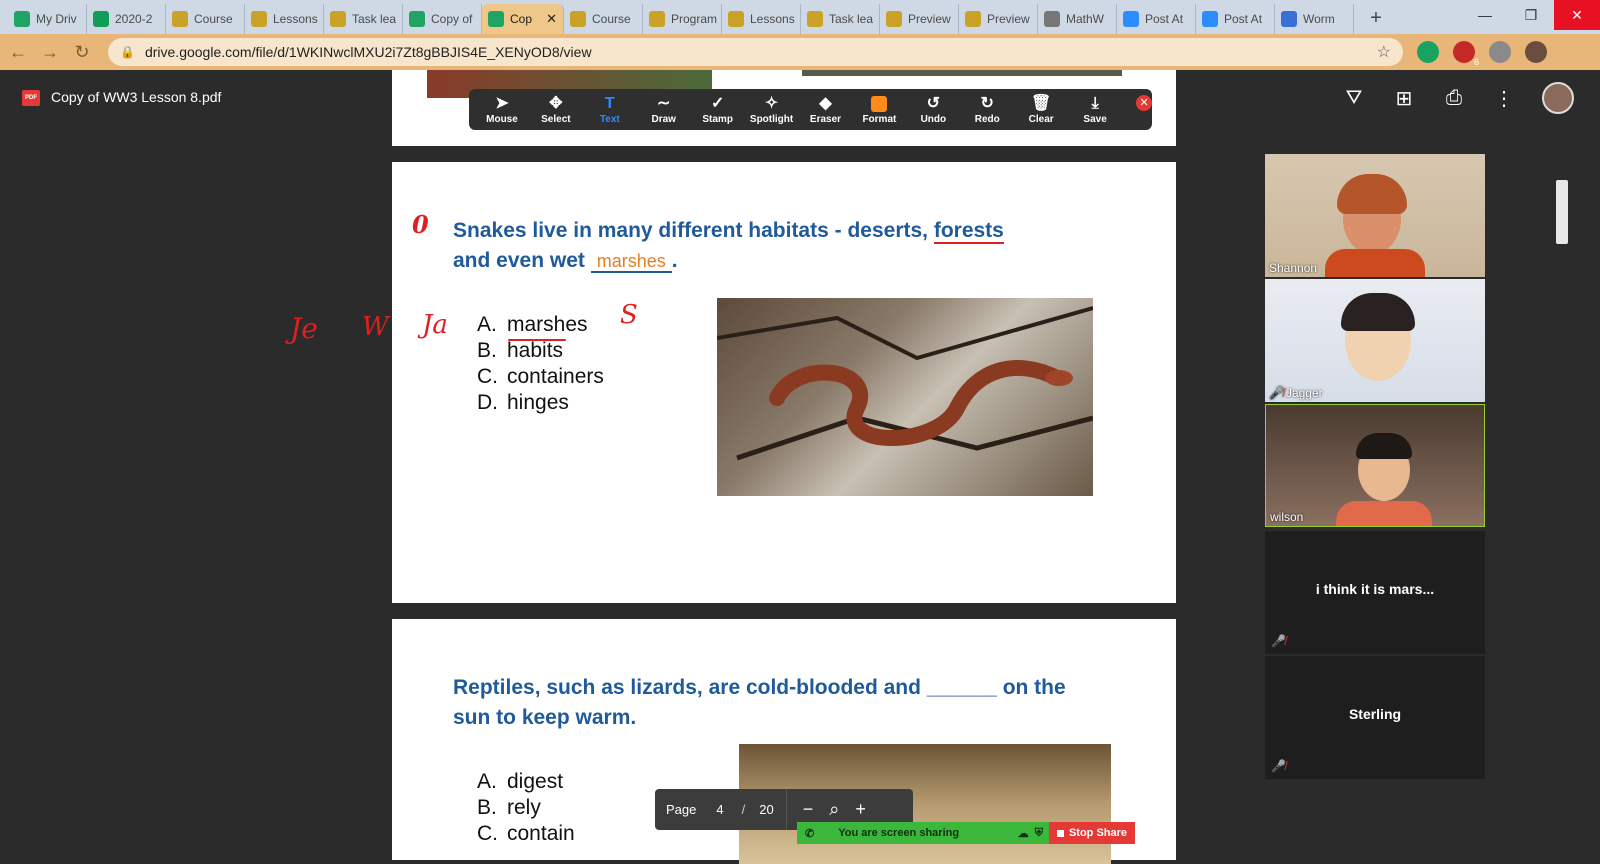  What do you see at coordinates (502, 103) in the screenshot?
I see `cursor-arrow-icon: ➤` at bounding box center [502, 103].